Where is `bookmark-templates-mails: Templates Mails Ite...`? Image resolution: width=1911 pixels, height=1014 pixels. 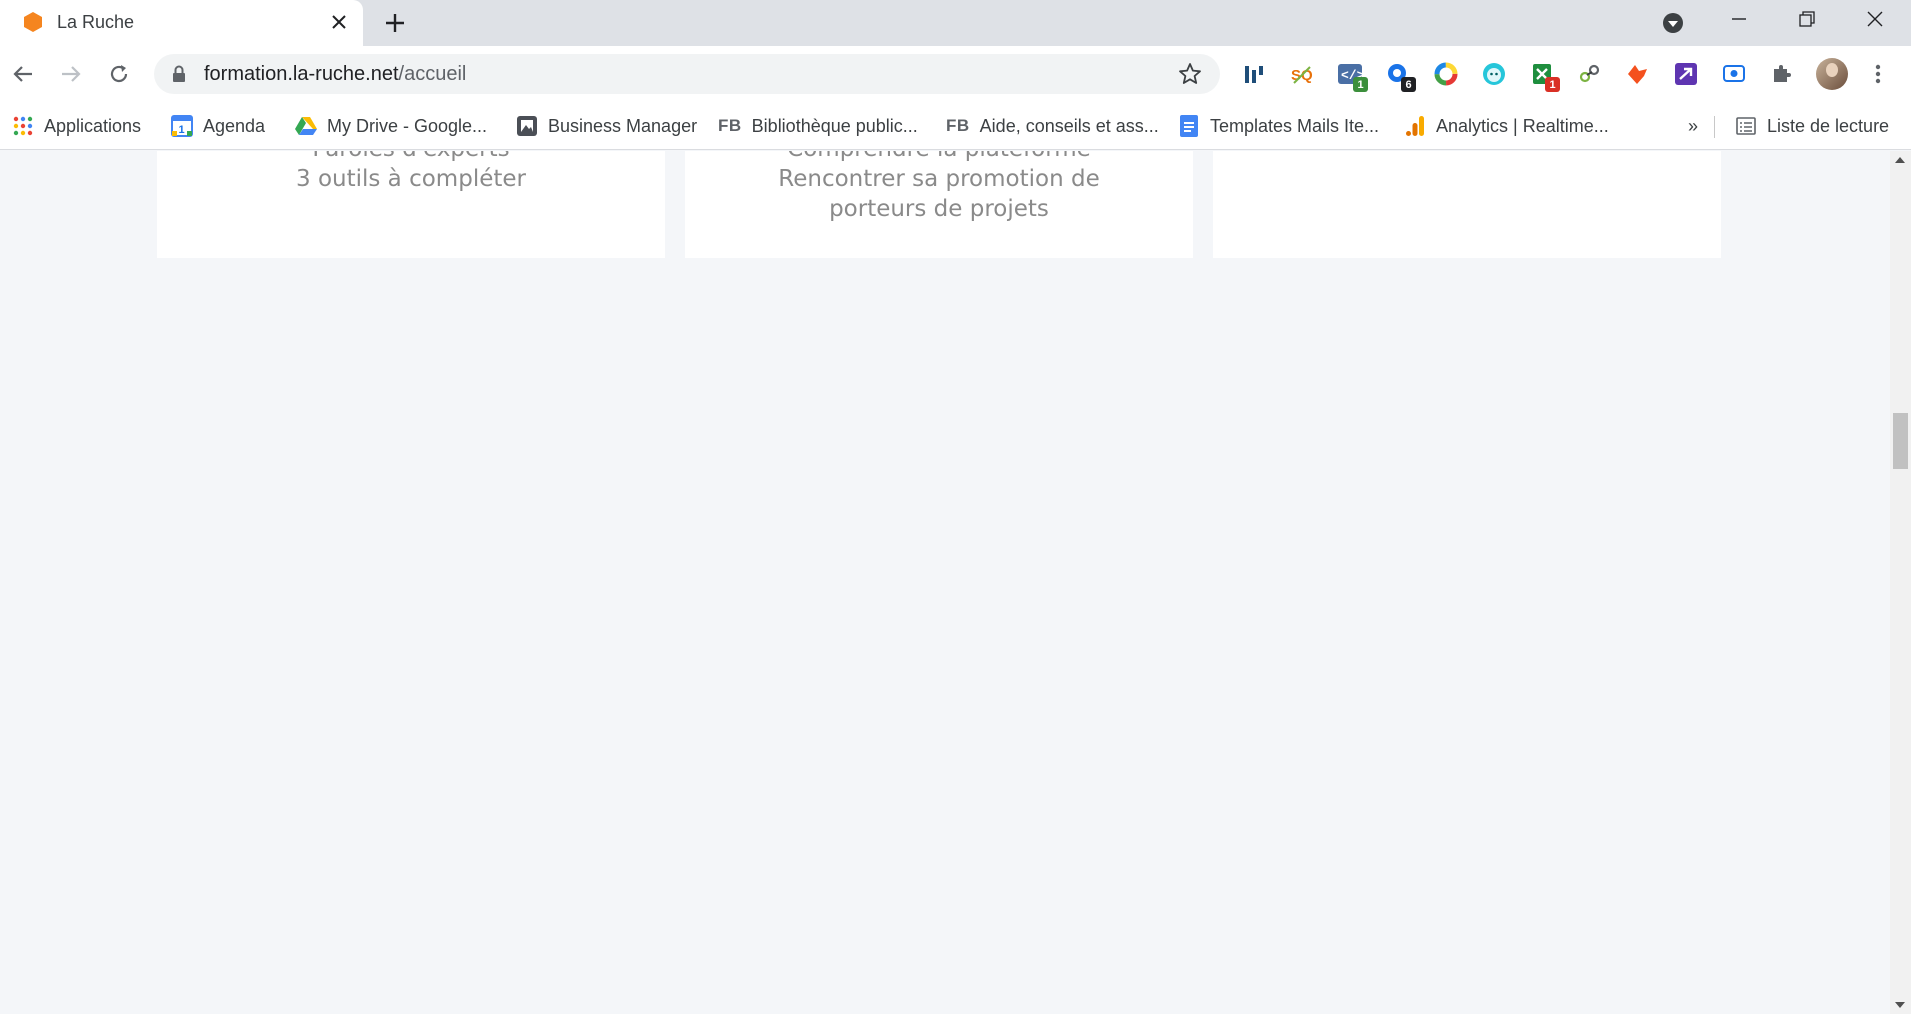 bookmark-templates-mails: Templates Mails Ite... is located at coordinates (1278, 126).